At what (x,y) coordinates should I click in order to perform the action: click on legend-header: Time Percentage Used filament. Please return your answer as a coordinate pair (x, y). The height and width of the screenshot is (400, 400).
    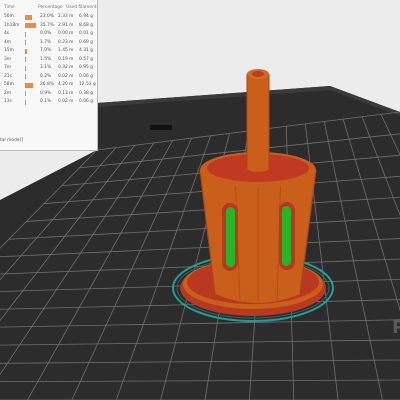
    Looking at the image, I should click on (48, 8).